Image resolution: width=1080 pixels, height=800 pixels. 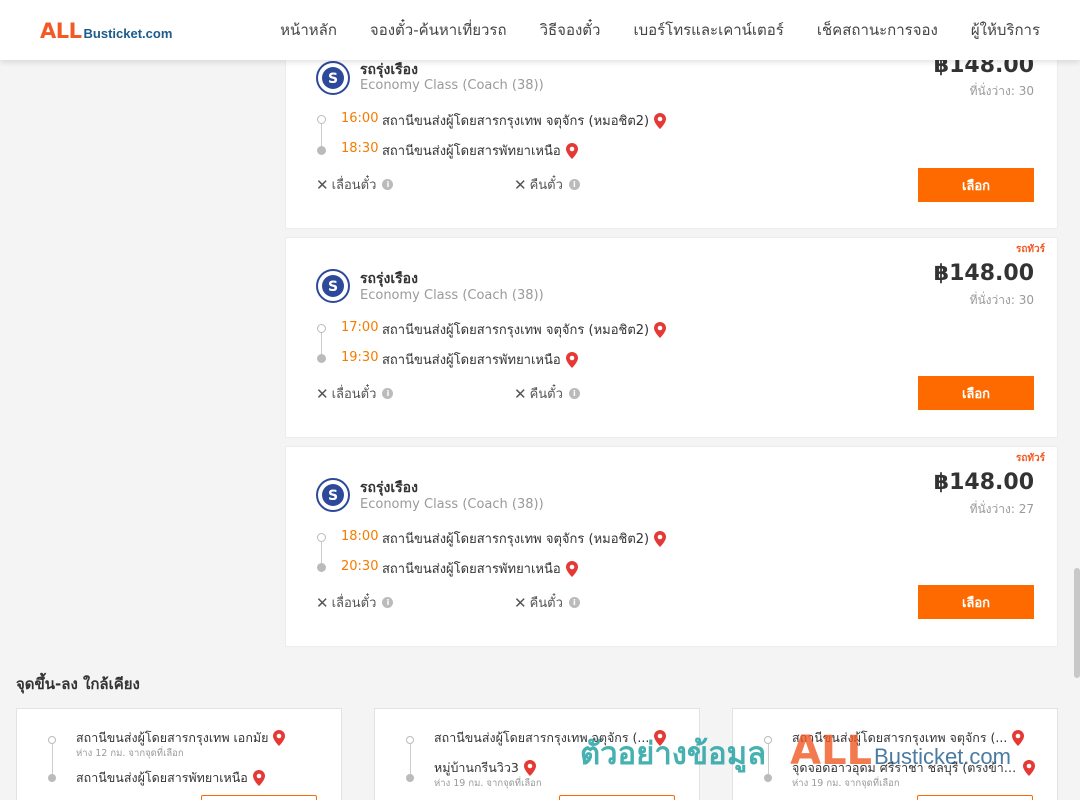 What do you see at coordinates (708, 30) in the screenshot?
I see `nav-contact-counters: เบอร์โทรและเคาน์เตอร์` at bounding box center [708, 30].